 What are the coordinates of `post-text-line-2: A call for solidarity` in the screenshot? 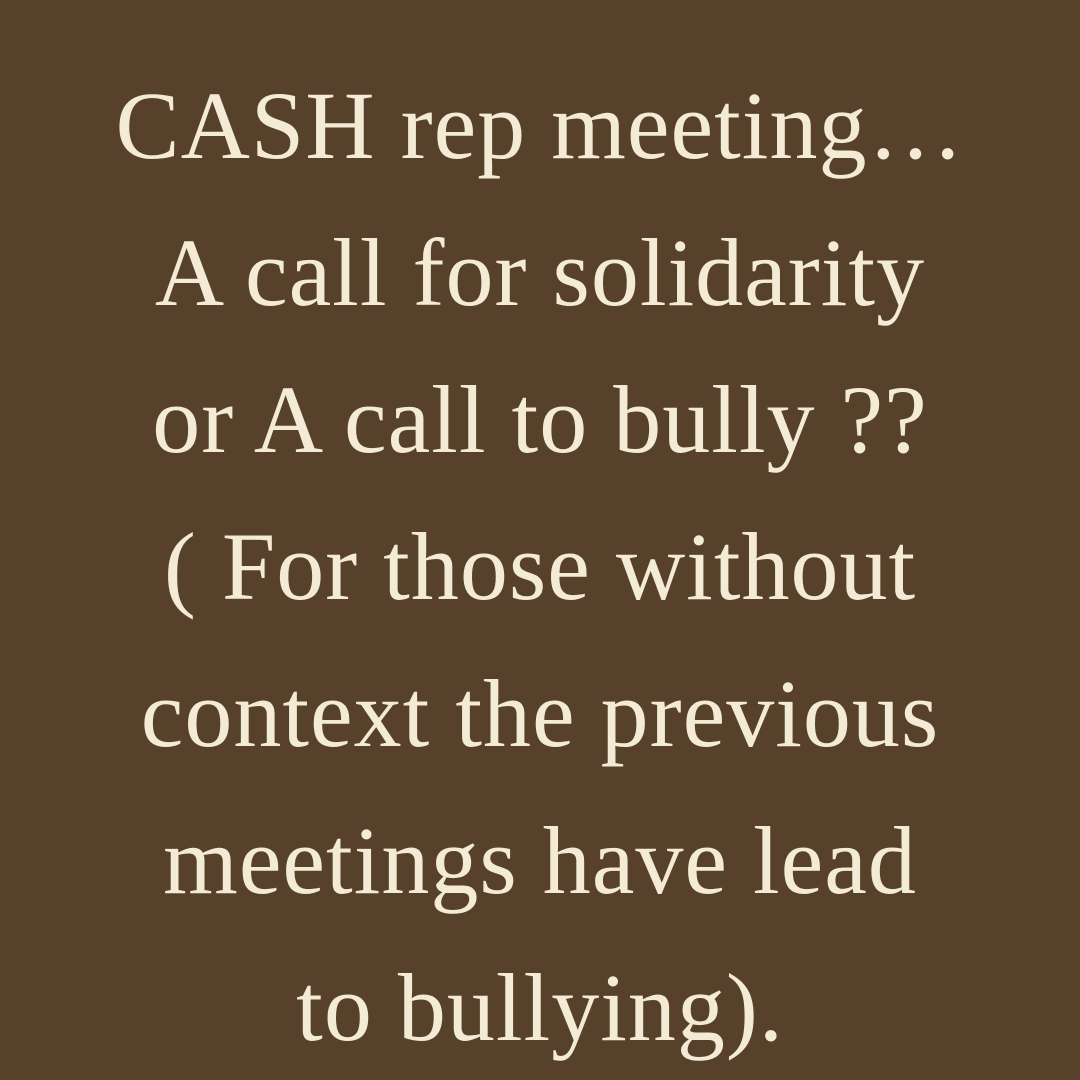 It's located at (540, 272).